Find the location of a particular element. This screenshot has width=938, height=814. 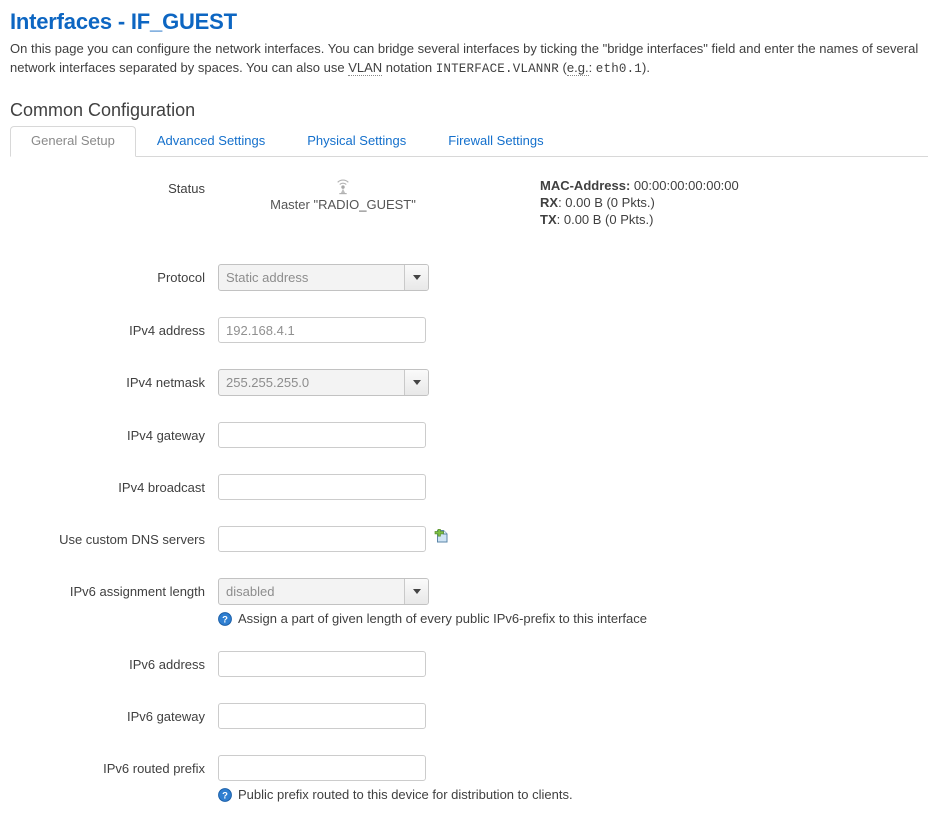

desc-text-2: notation is located at coordinates (409, 68).